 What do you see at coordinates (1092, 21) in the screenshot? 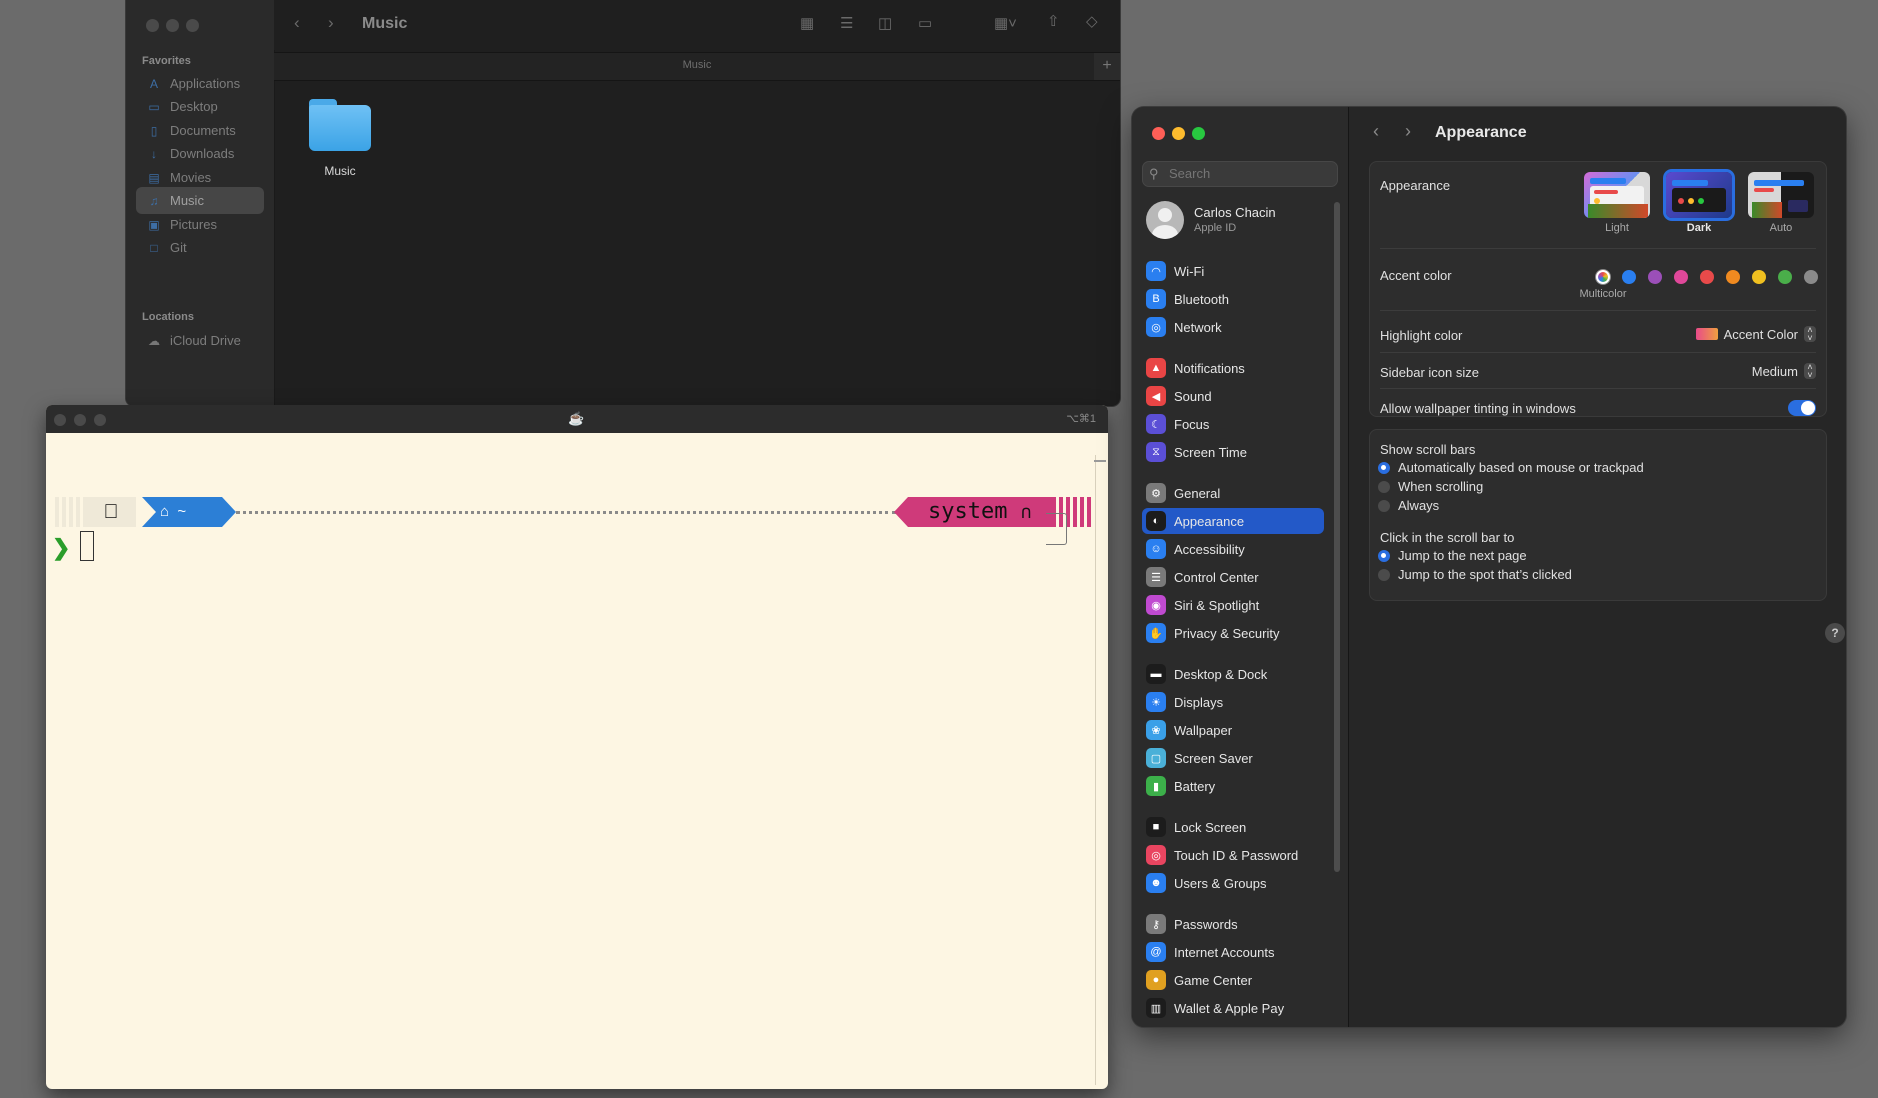
I see `tag-icon: ◇` at bounding box center [1092, 21].